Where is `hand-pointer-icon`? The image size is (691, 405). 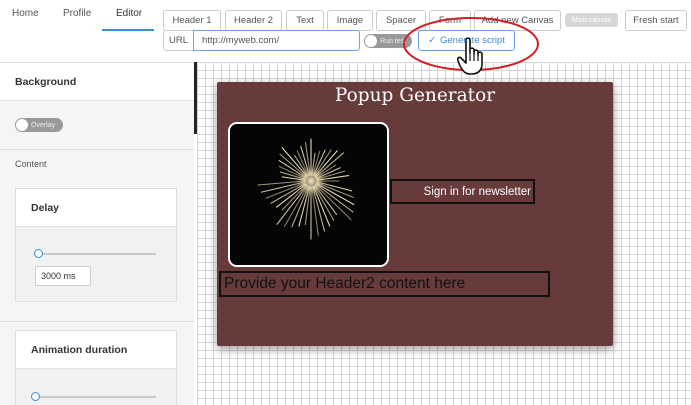 hand-pointer-icon is located at coordinates (470, 56).